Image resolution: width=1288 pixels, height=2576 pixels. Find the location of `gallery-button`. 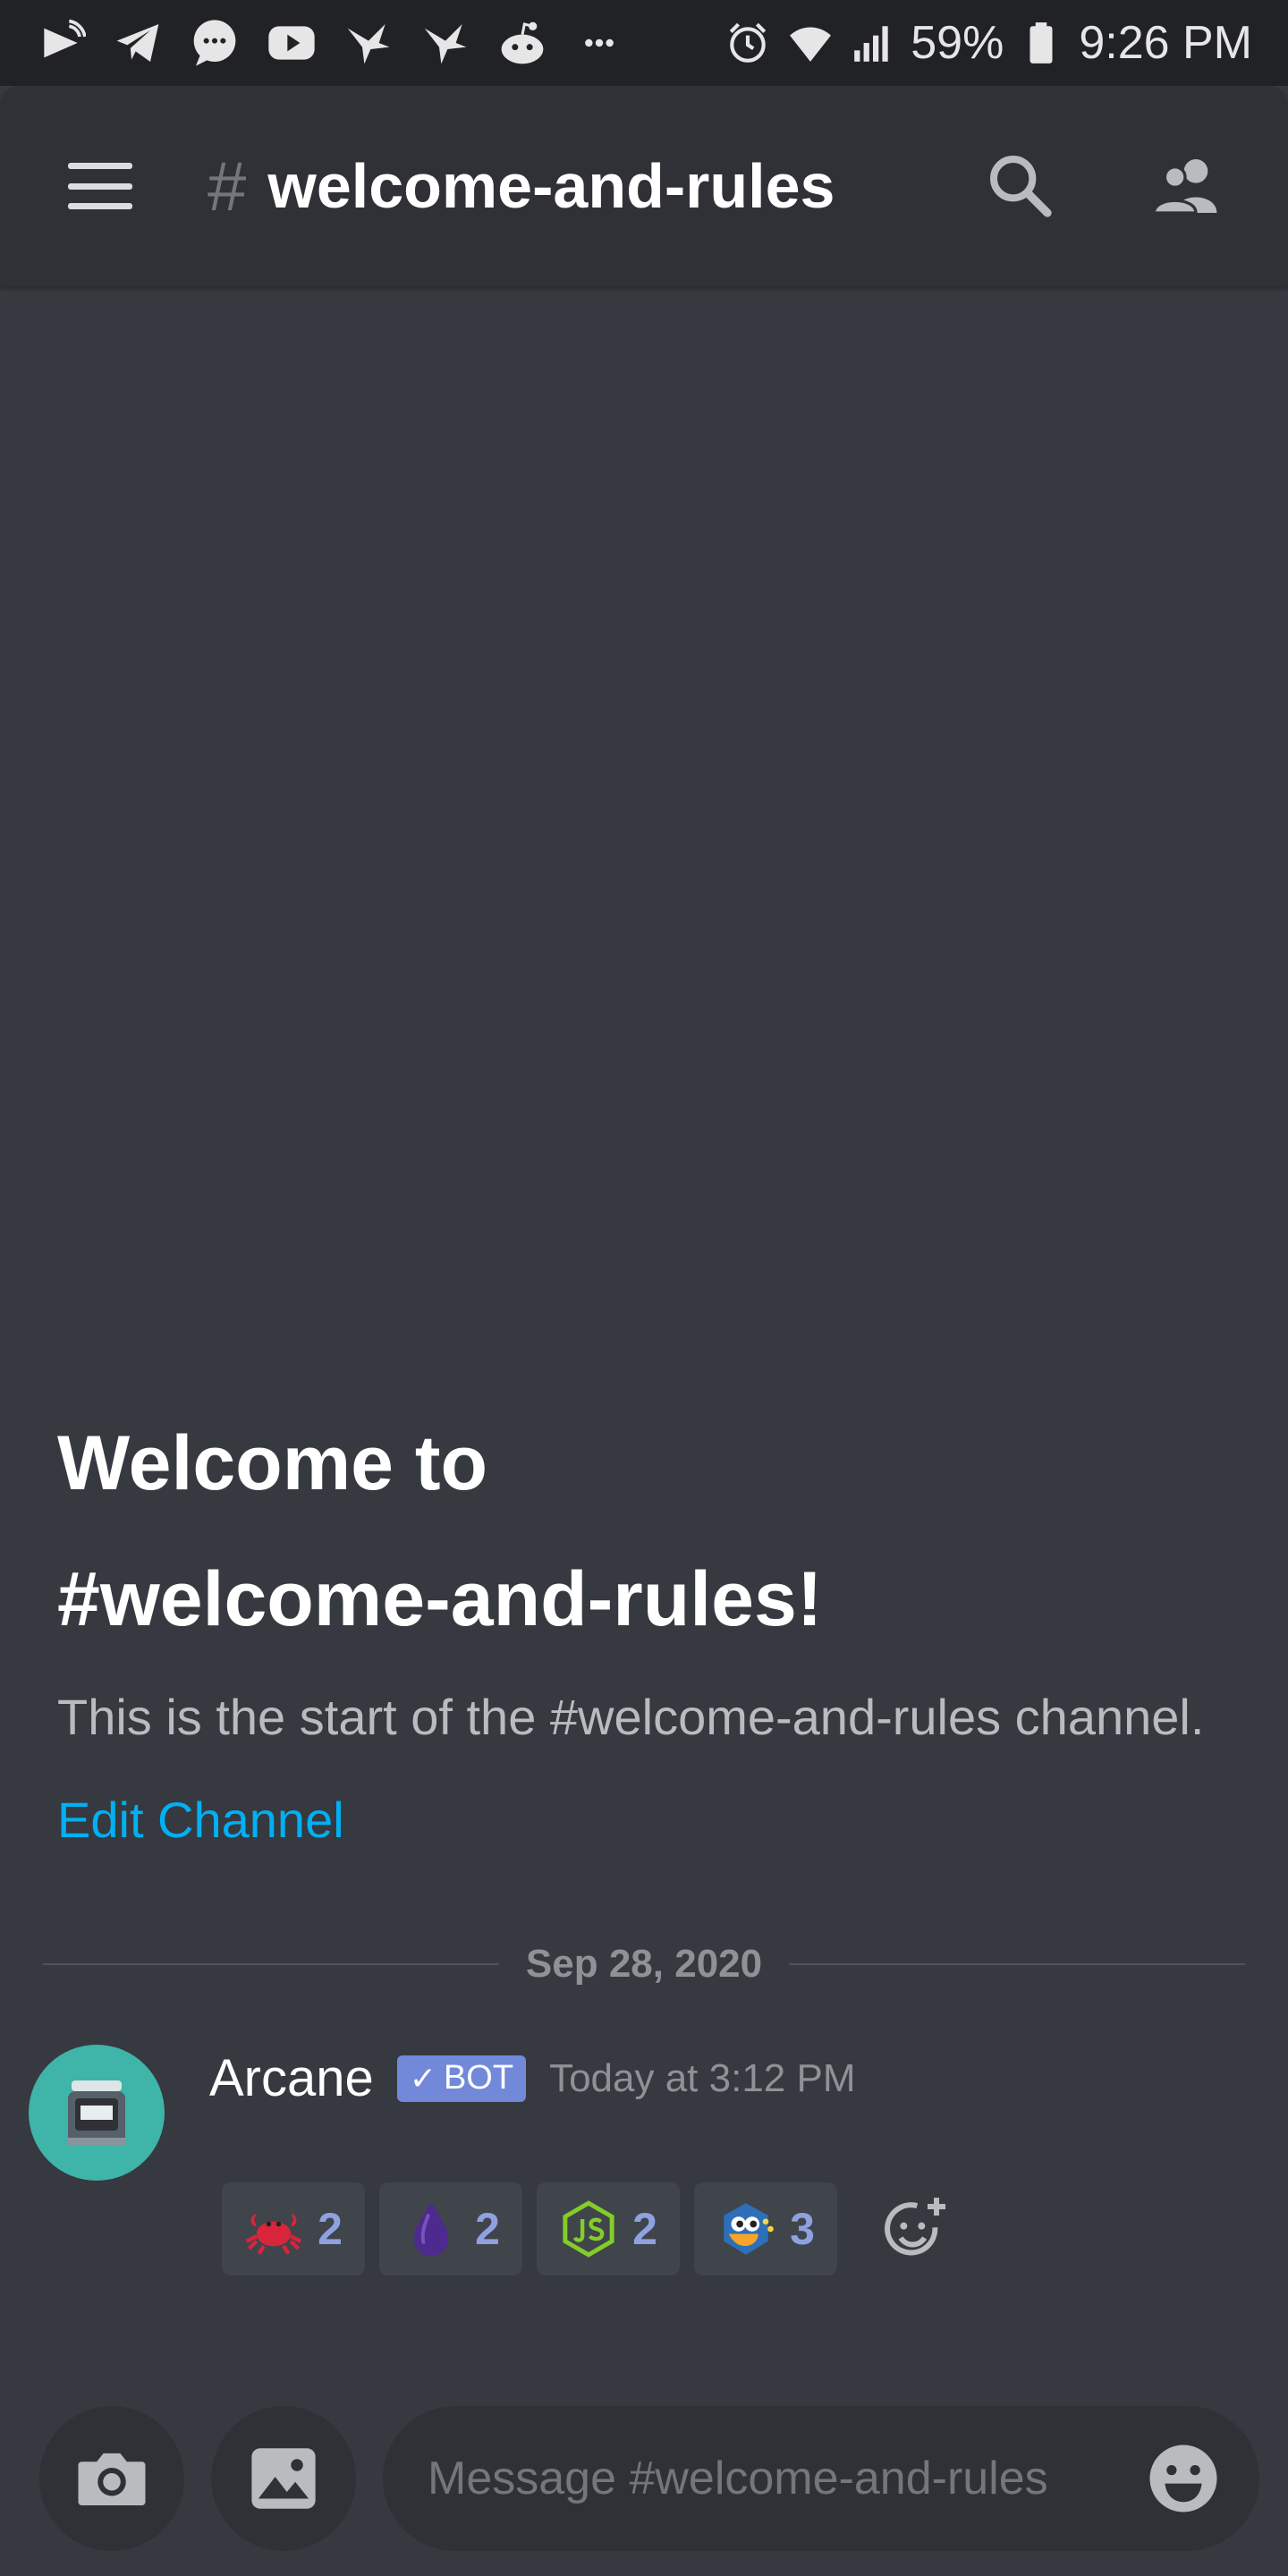

gallery-button is located at coordinates (283, 2478).